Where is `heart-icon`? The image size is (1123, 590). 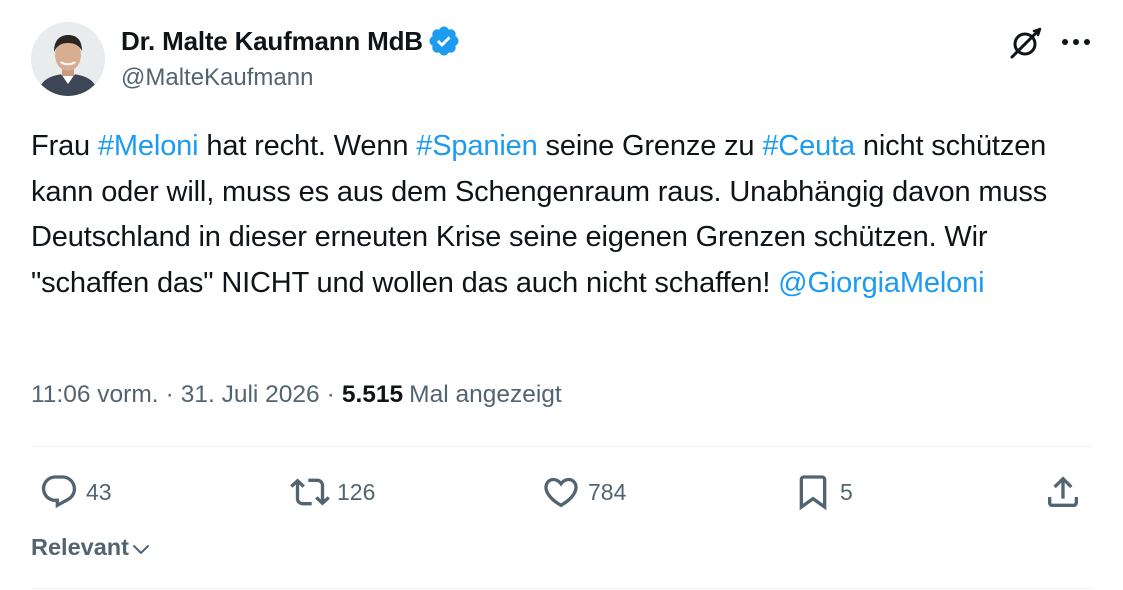 heart-icon is located at coordinates (561, 492).